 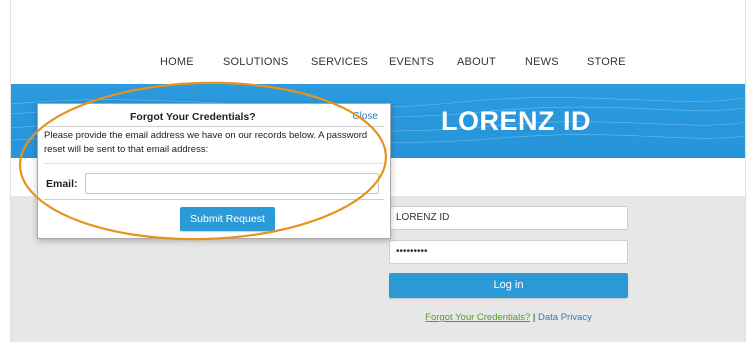 I want to click on dialog-title: Forgot Your Credentials?, so click(x=193, y=117).